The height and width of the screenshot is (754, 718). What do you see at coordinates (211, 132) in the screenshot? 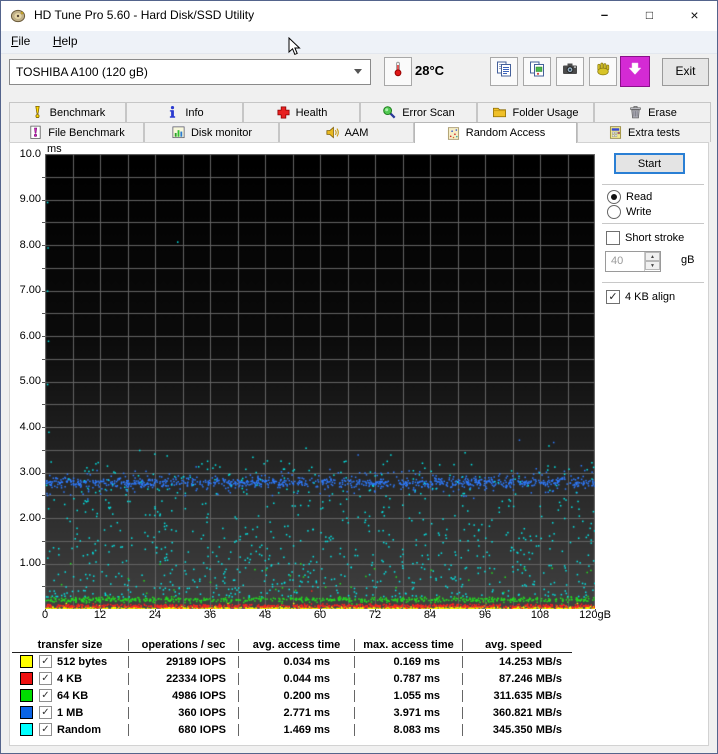
I see `tab-disk-monitor: Disk monitor` at bounding box center [211, 132].